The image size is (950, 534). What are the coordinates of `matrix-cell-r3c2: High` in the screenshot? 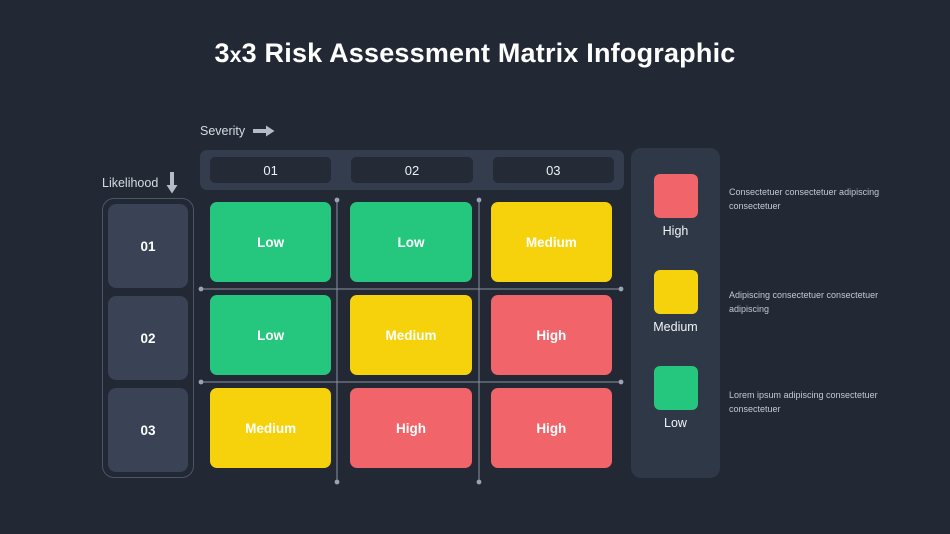 It's located at (411, 428).